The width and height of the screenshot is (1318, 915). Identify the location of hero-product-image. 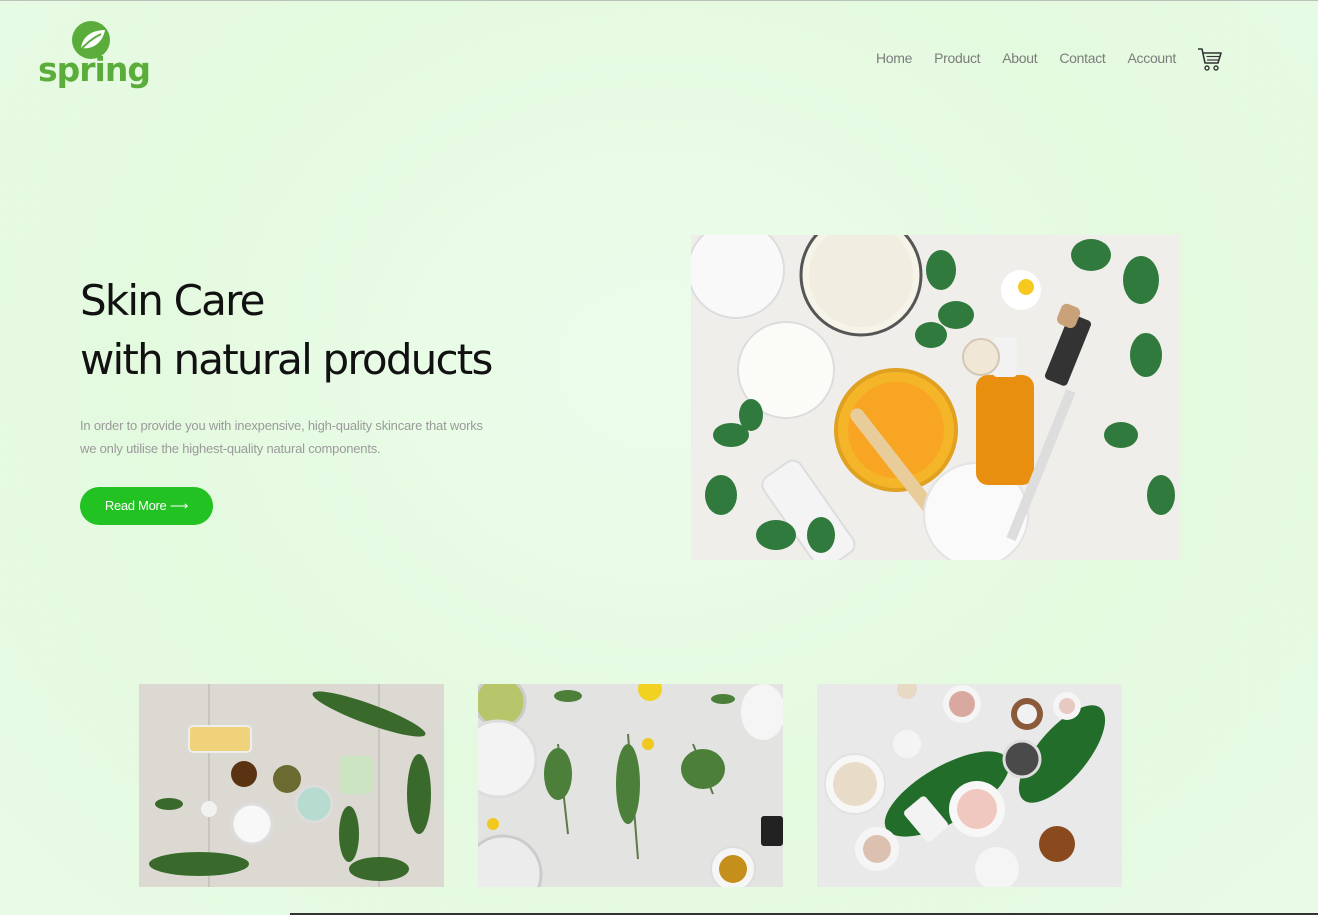
(935, 397).